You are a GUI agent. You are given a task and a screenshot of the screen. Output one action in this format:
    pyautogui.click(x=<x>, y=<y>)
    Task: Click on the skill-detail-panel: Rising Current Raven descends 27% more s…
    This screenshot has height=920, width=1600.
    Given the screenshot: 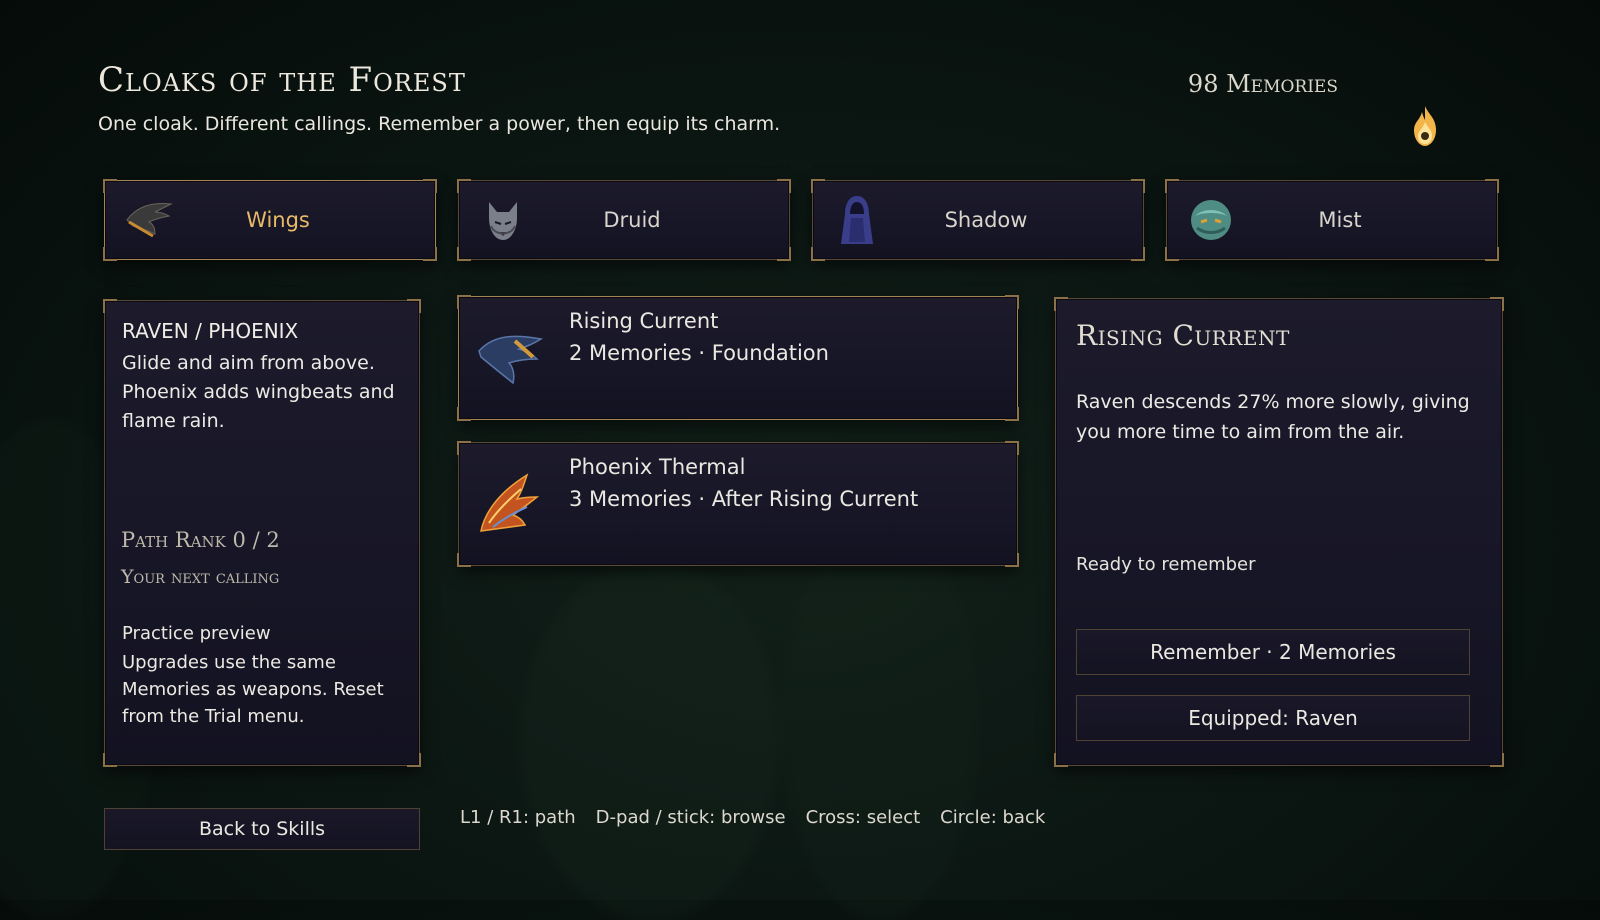 What is the action you would take?
    pyautogui.click(x=1279, y=532)
    